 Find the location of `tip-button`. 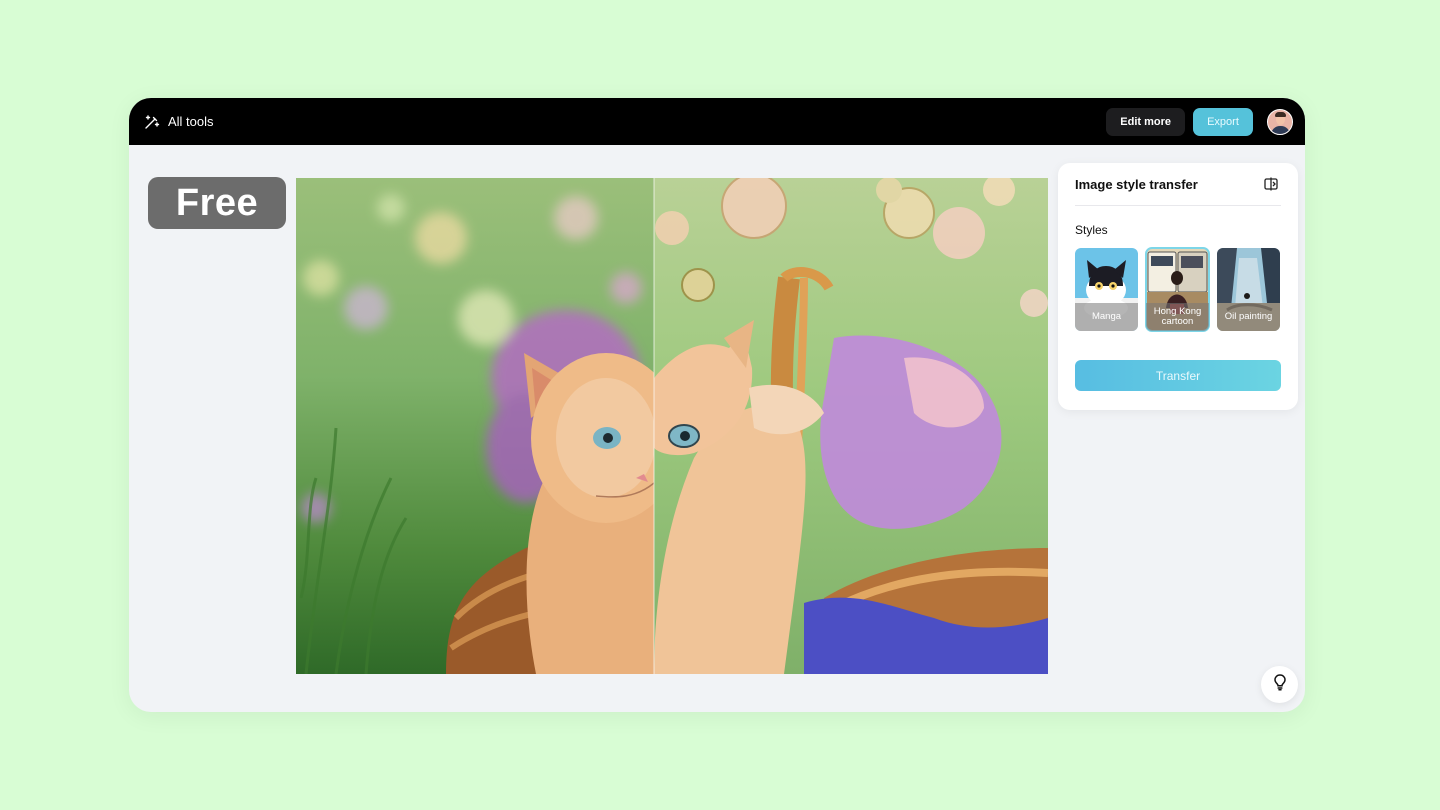

tip-button is located at coordinates (1279, 684).